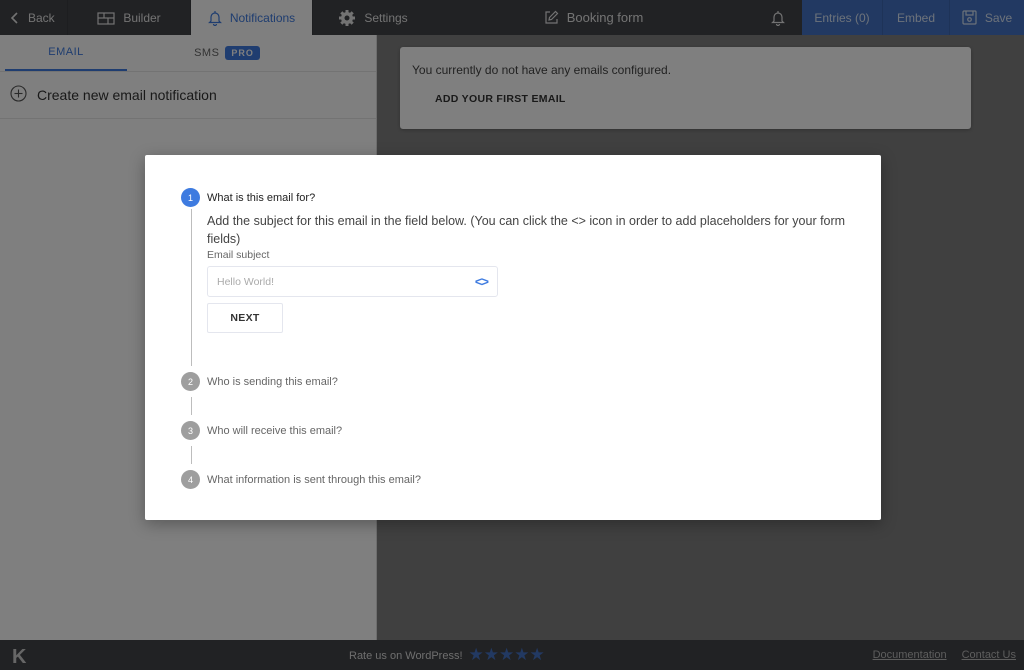 This screenshot has width=1024, height=670. I want to click on step-title: Who is sending this email?, so click(272, 381).